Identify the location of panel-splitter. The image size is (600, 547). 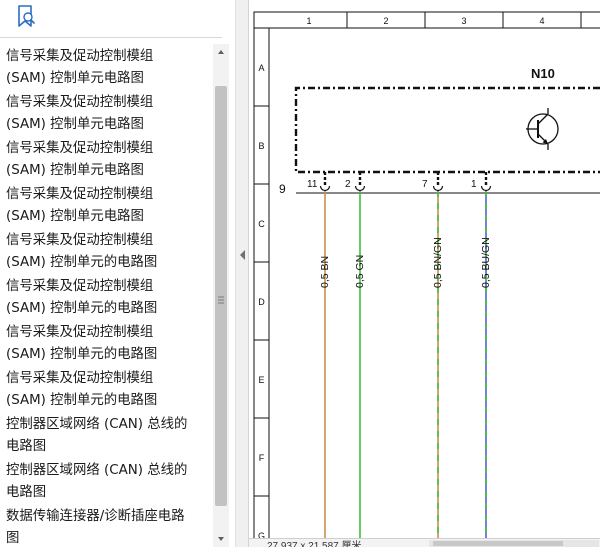
(242, 273).